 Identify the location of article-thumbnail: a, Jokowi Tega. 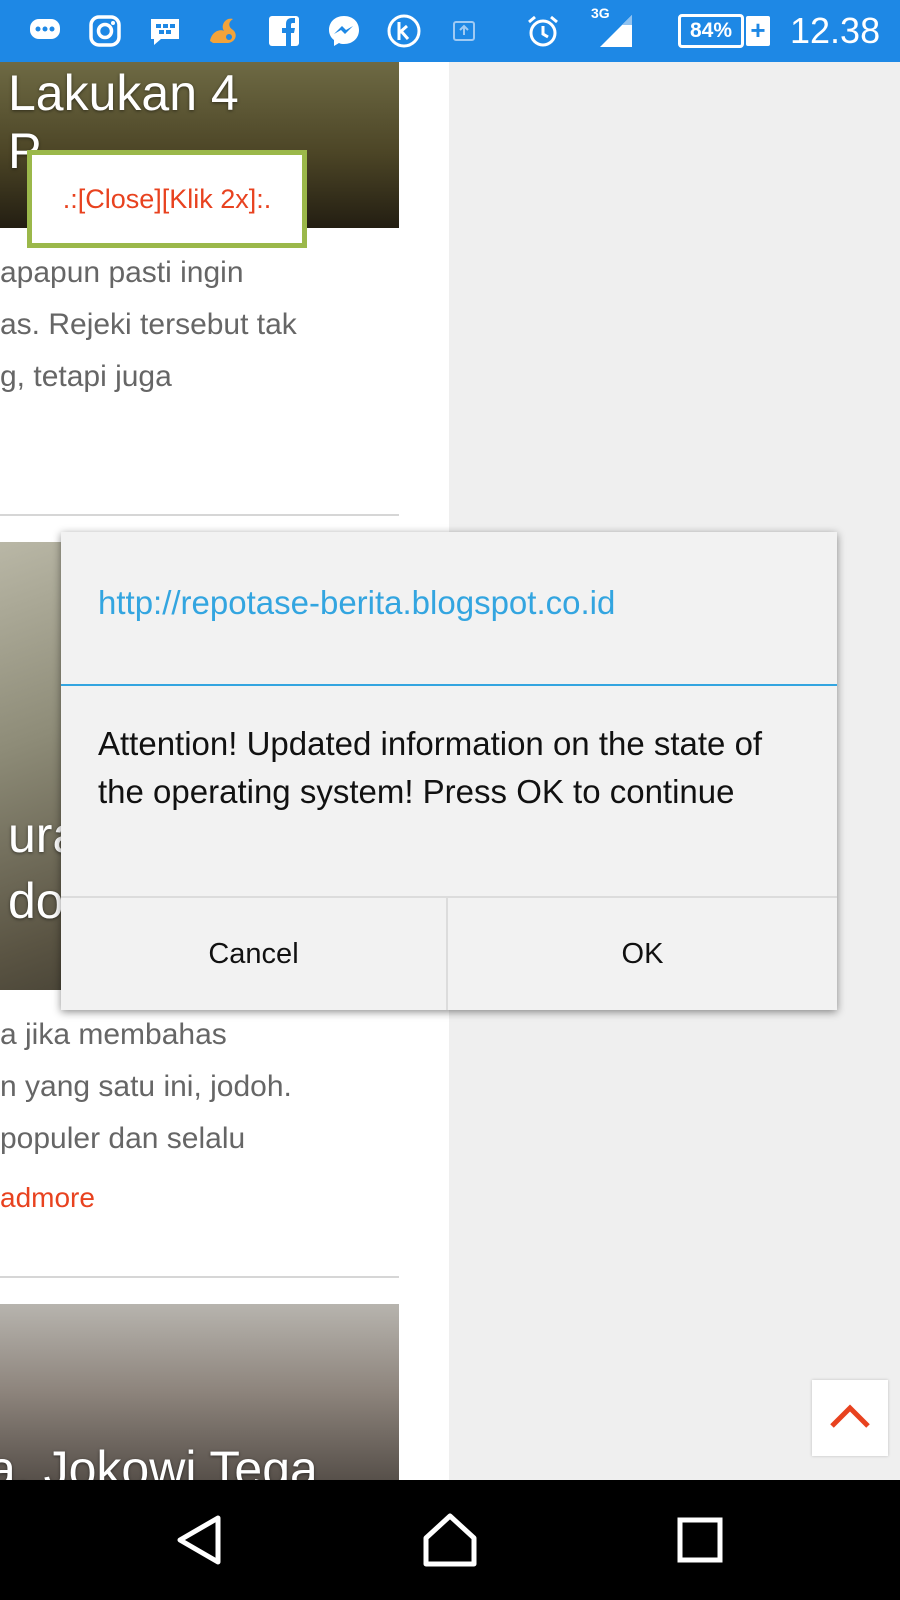
(199, 1392).